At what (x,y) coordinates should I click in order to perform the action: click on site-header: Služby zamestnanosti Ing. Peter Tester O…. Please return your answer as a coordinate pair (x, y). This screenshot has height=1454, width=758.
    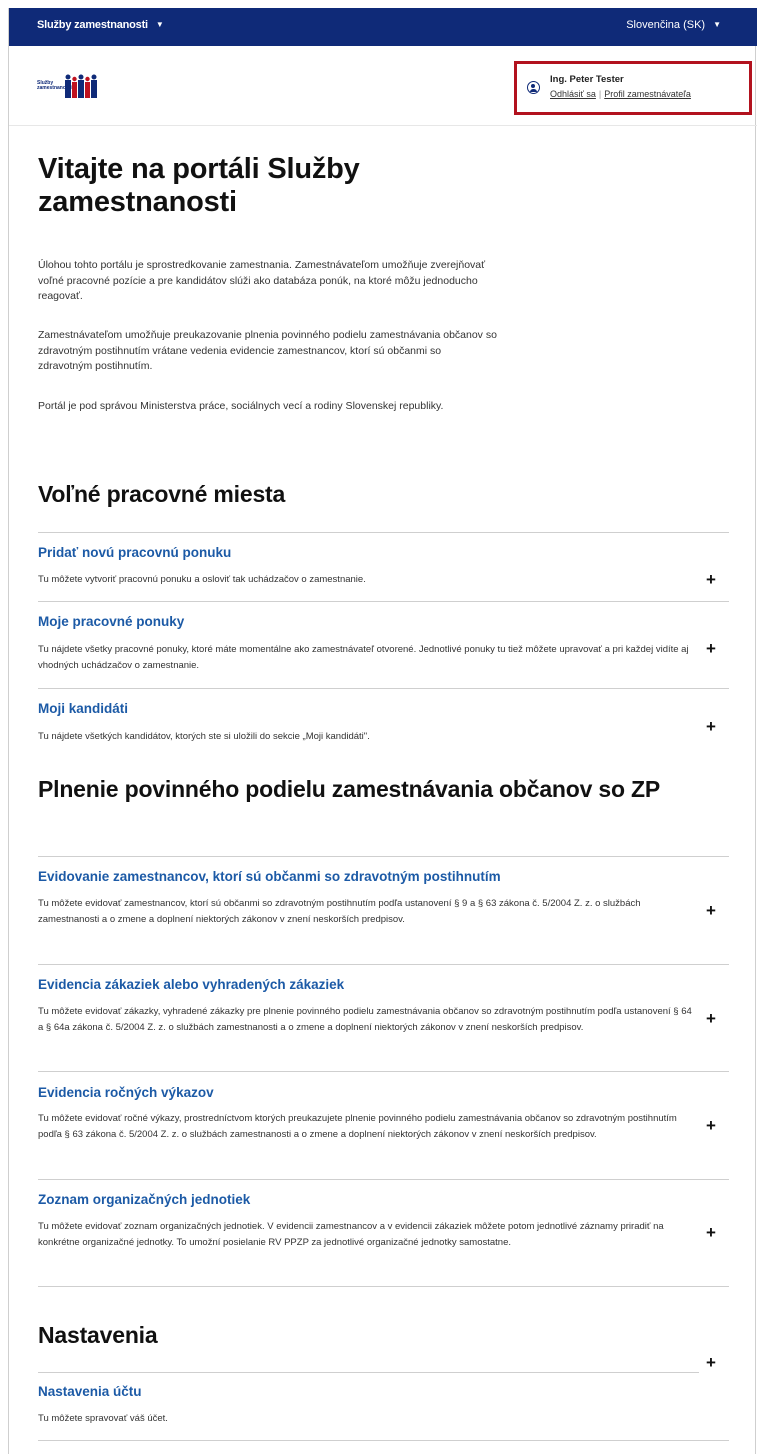
    Looking at the image, I should click on (383, 86).